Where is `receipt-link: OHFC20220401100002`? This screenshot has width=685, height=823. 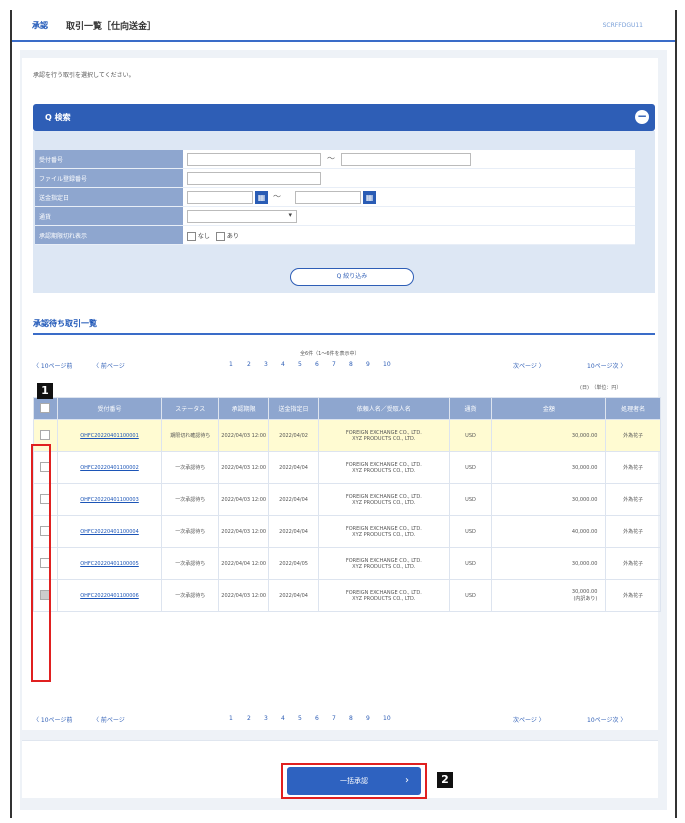
receipt-link: OHFC20220401100002 is located at coordinates (109, 467).